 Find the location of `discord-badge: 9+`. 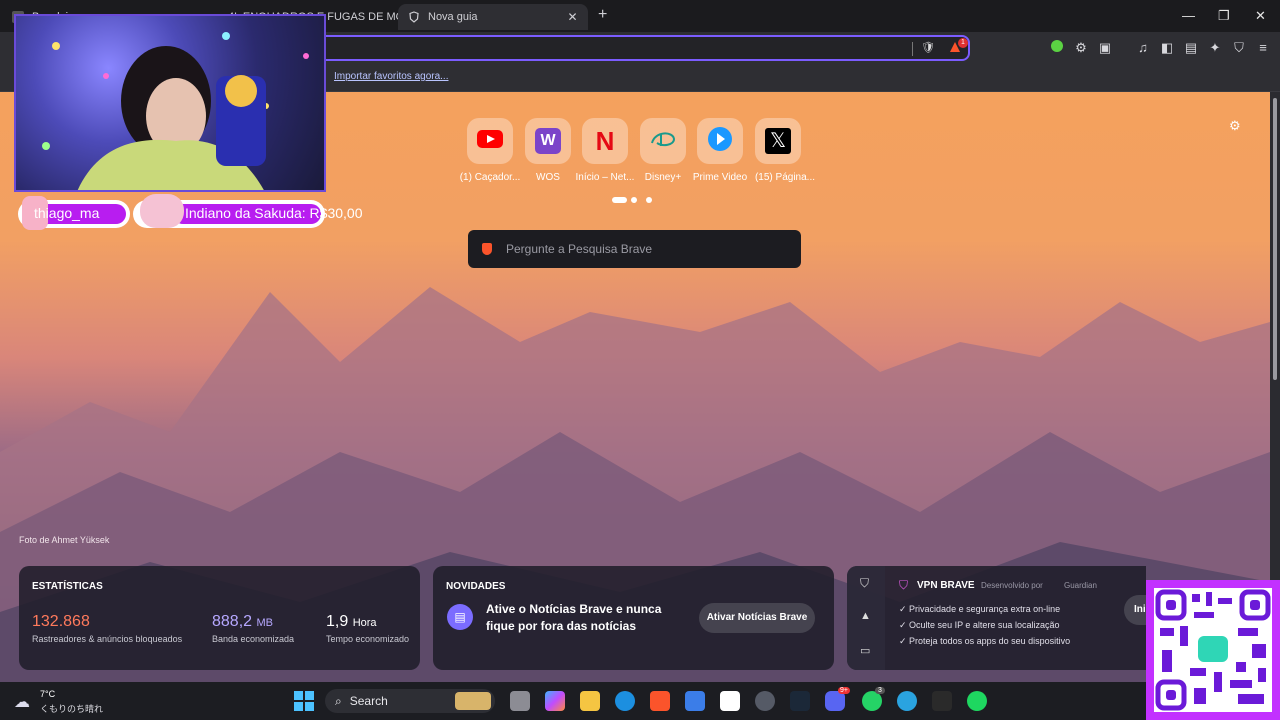

discord-badge: 9+ is located at coordinates (844, 690).